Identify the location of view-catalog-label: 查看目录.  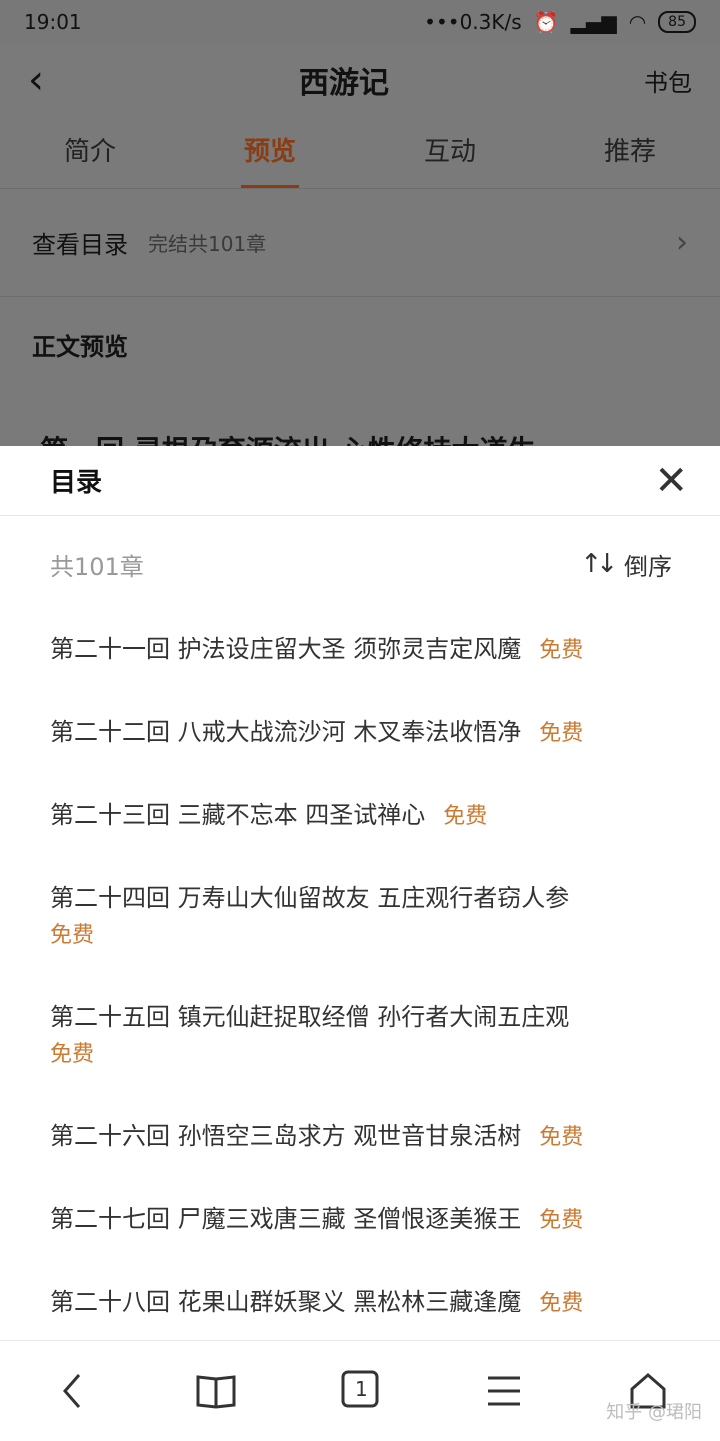
(80, 245).